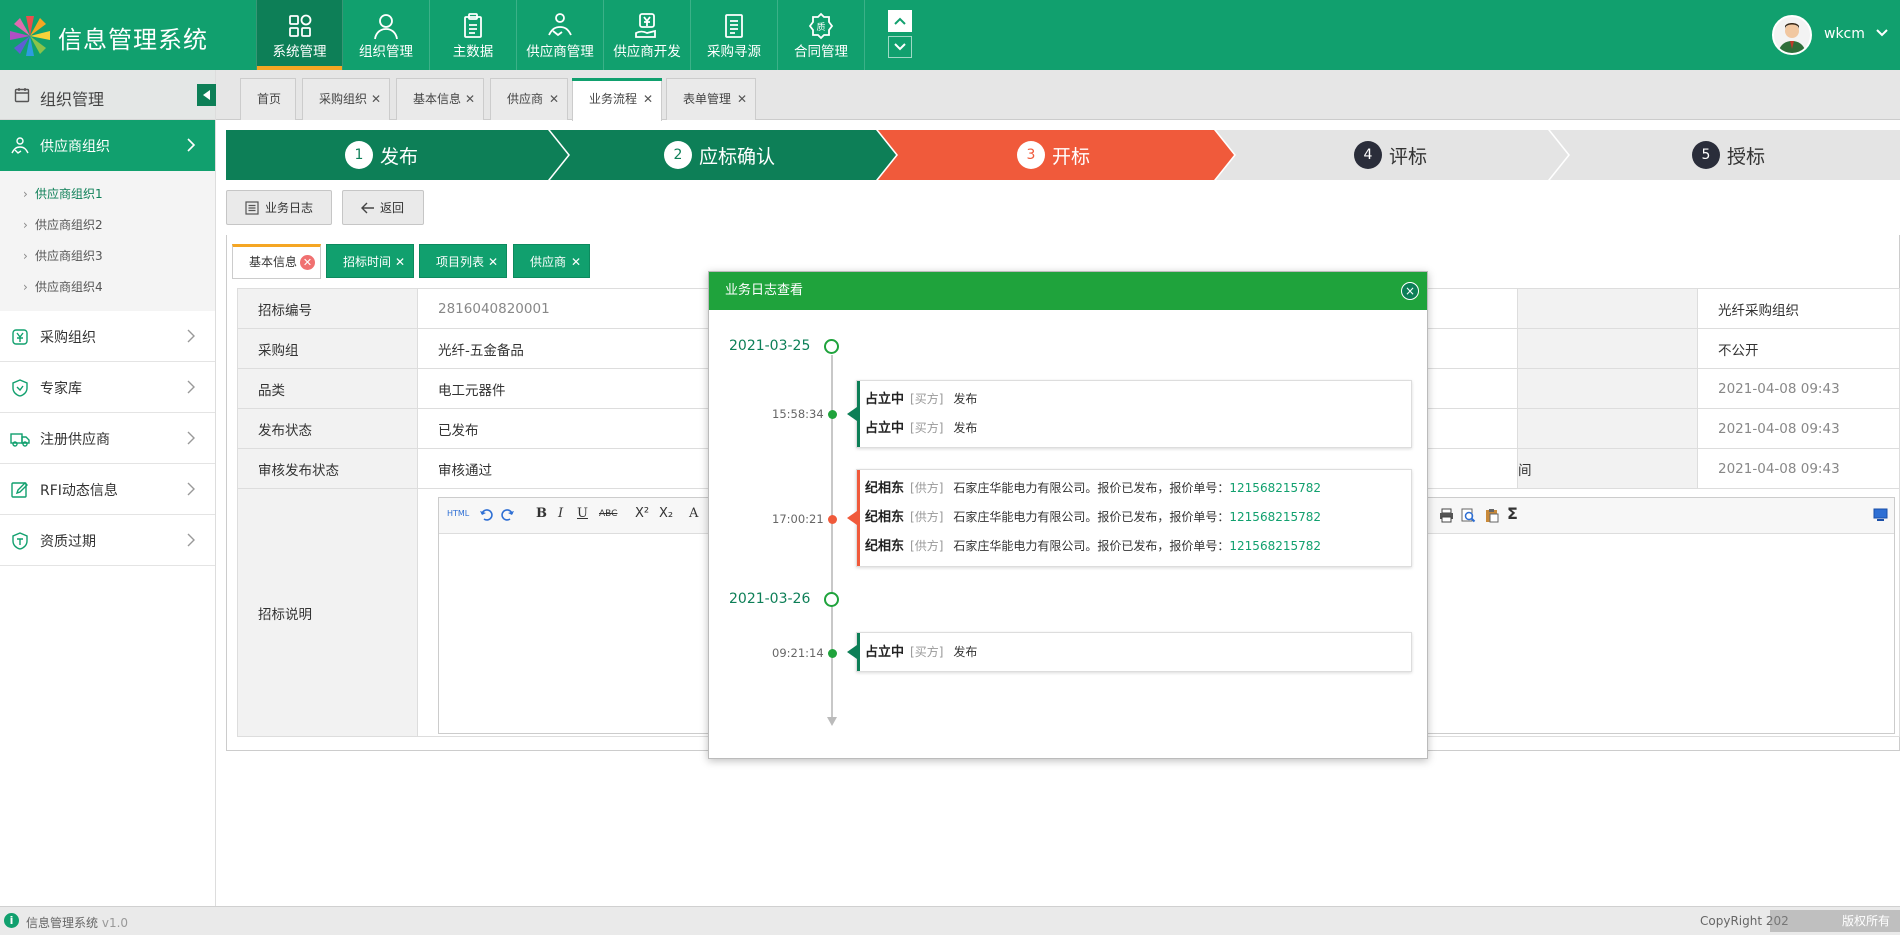 The height and width of the screenshot is (935, 1900). What do you see at coordinates (1058, 95) in the screenshot?
I see `page-tabs: 首页 采购组织 ✕ 基本信息 ✕ 供应商 ✕ 业务流程 ✕ 表单管理 ✕` at bounding box center [1058, 95].